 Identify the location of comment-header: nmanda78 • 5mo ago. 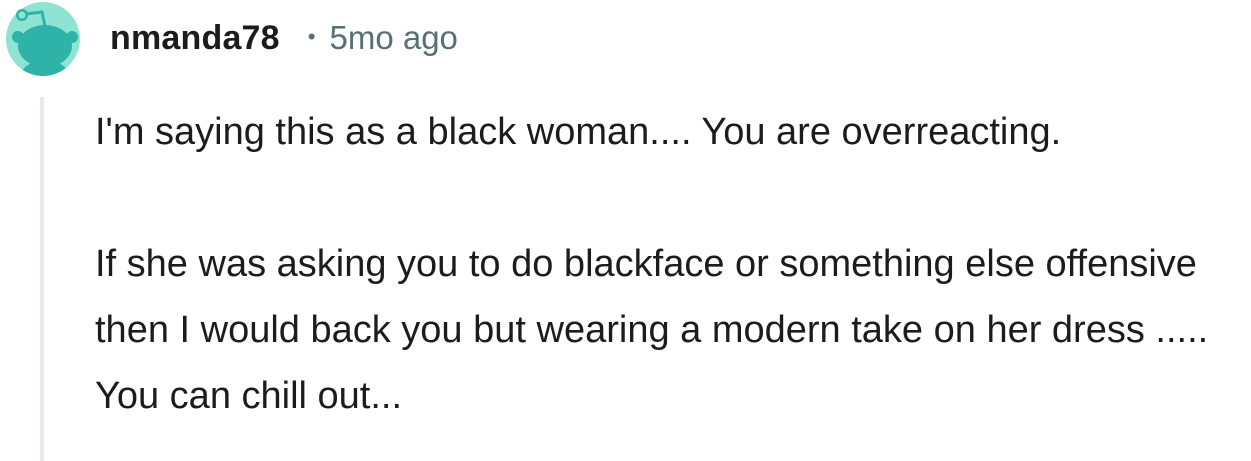
(284, 38).